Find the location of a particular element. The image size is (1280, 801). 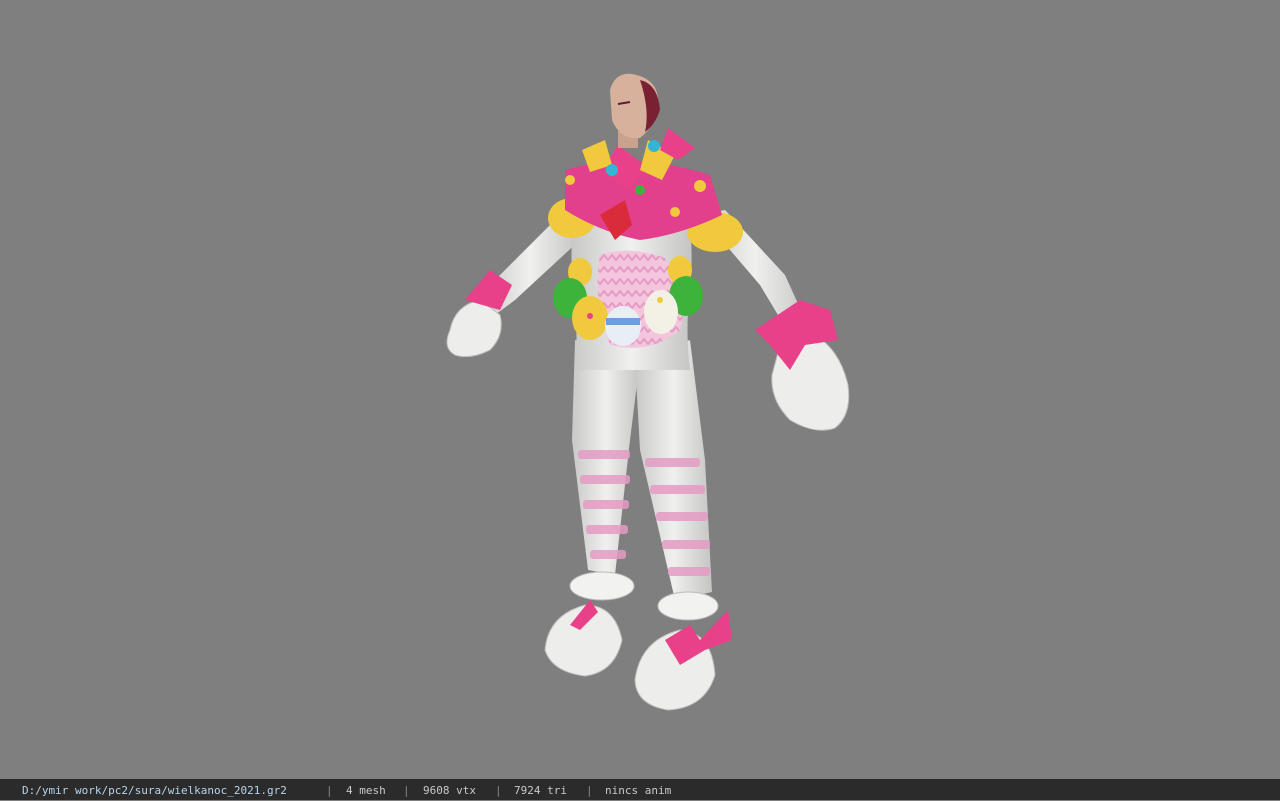

file-path: D:/ymir work/pc2/sura/wielkanoc_2021.gr2 is located at coordinates (154, 790).